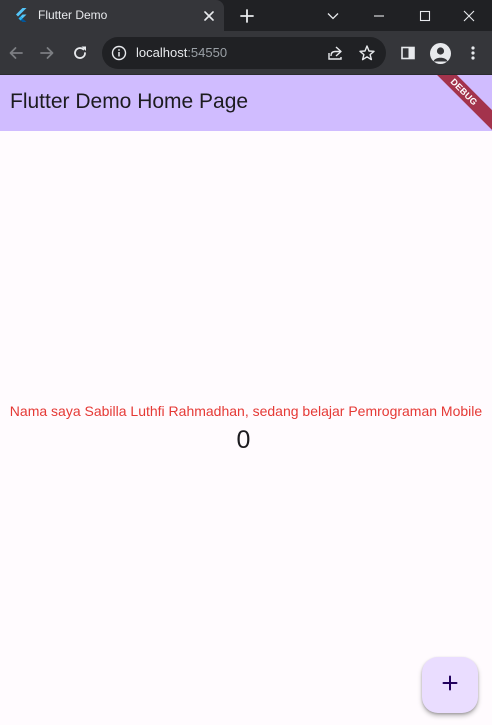 This screenshot has height=725, width=492. I want to click on url-text: localhost:54550, so click(181, 52).